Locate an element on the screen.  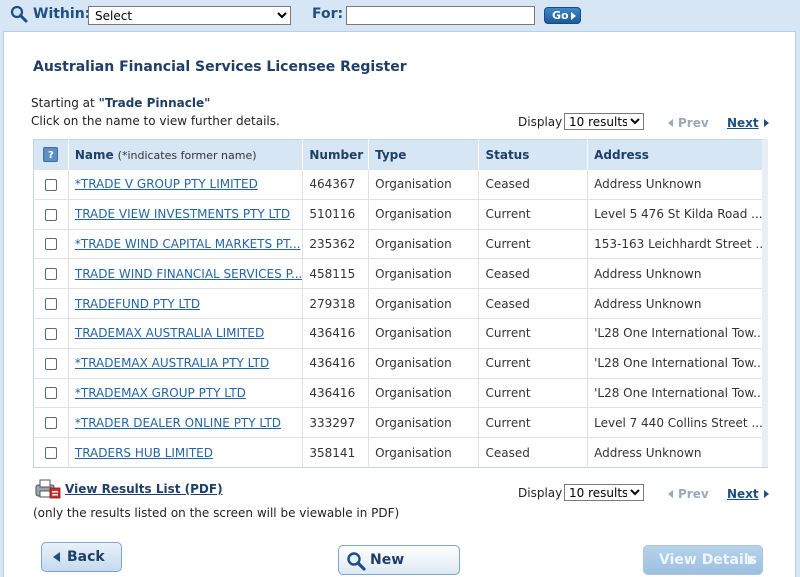
starting-at: Starting at "Trade Pinnacle" is located at coordinates (120, 103).